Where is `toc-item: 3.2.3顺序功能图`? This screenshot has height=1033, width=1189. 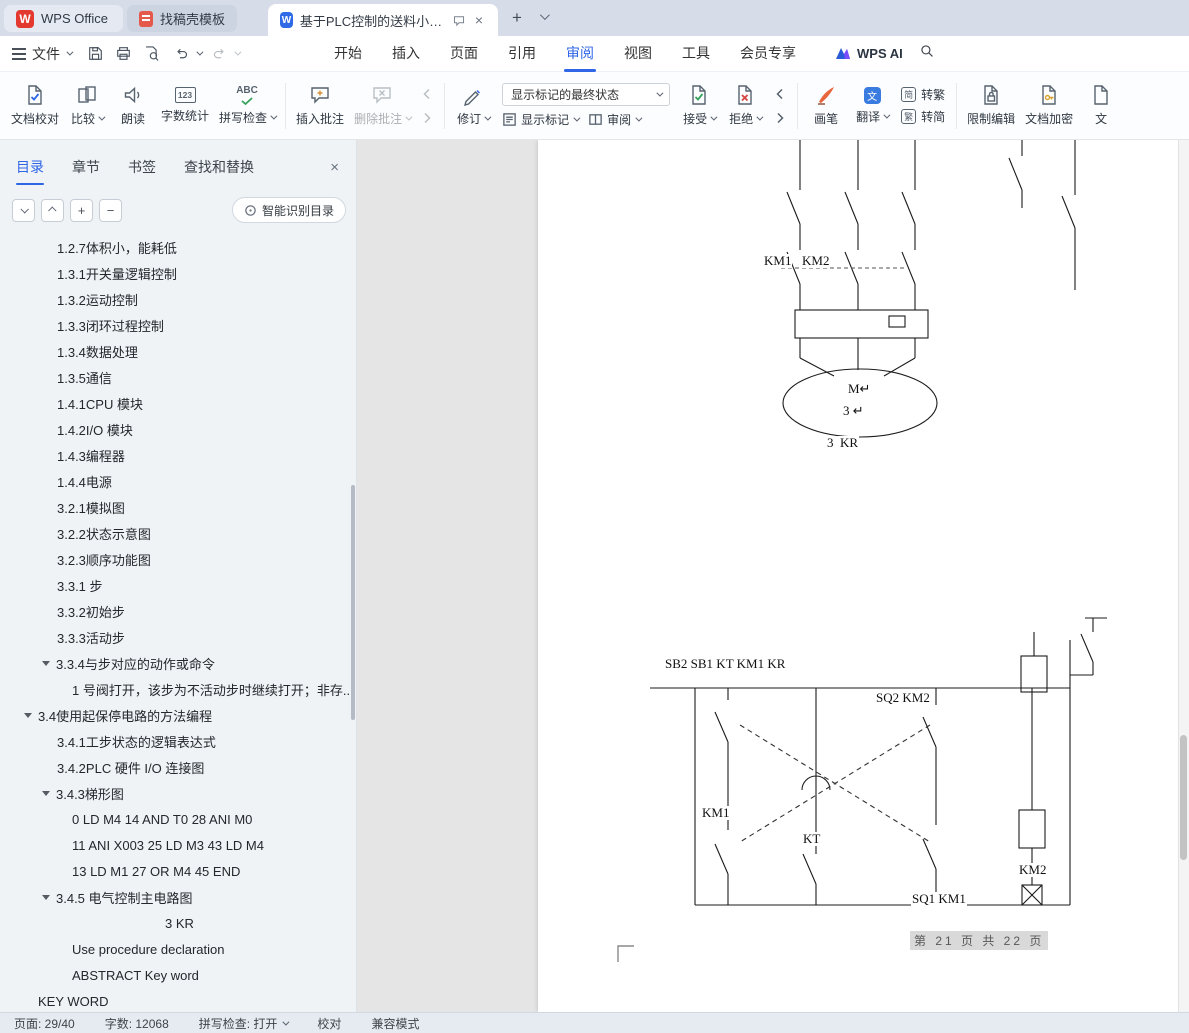 toc-item: 3.2.3顺序功能图 is located at coordinates (176, 559).